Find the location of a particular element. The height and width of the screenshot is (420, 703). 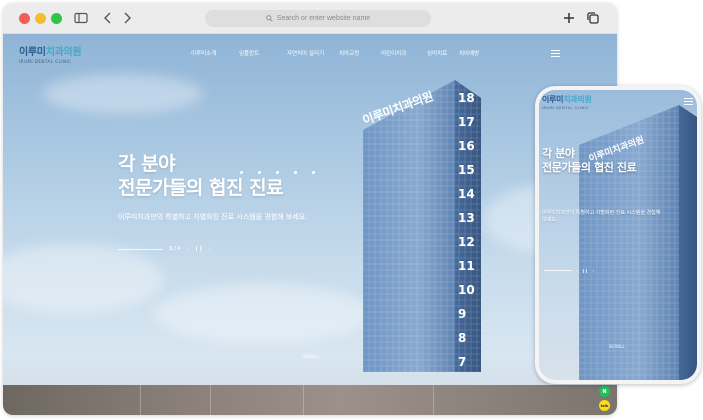

floor-number: 14 is located at coordinates (466, 194).